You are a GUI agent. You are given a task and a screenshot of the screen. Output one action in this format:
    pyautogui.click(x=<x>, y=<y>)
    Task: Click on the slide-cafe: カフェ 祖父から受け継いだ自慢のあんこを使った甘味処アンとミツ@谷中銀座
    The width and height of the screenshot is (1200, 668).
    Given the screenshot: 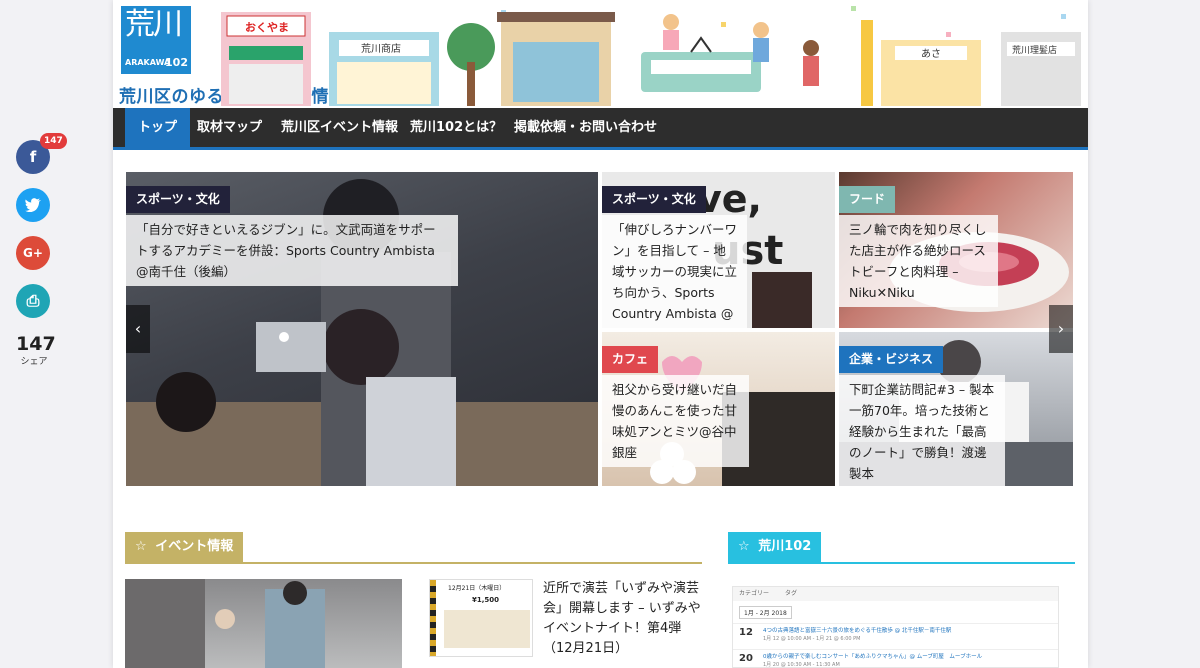 What is the action you would take?
    pyautogui.click(x=718, y=409)
    